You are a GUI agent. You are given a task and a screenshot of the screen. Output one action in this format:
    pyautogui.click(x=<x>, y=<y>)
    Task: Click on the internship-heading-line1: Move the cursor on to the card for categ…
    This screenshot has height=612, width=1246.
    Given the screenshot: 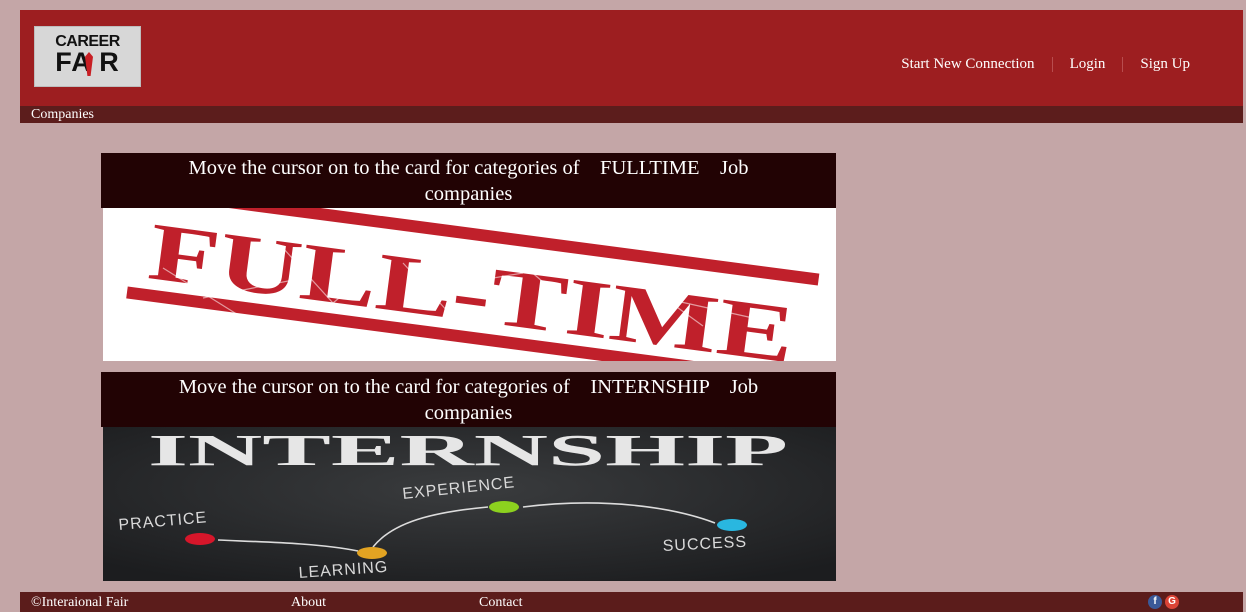 What is the action you would take?
    pyautogui.click(x=468, y=387)
    